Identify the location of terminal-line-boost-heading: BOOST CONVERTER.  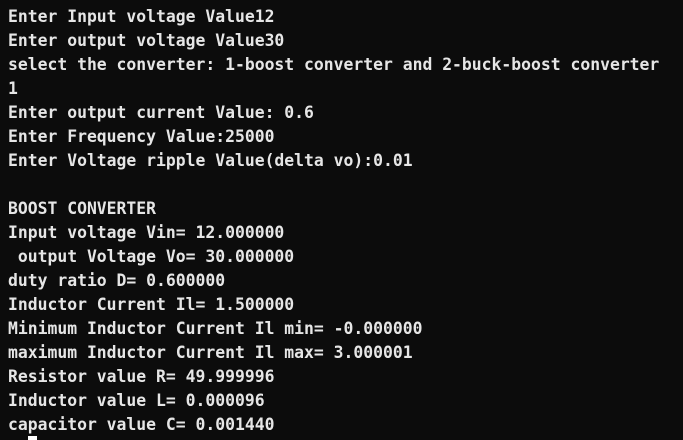
(82, 208).